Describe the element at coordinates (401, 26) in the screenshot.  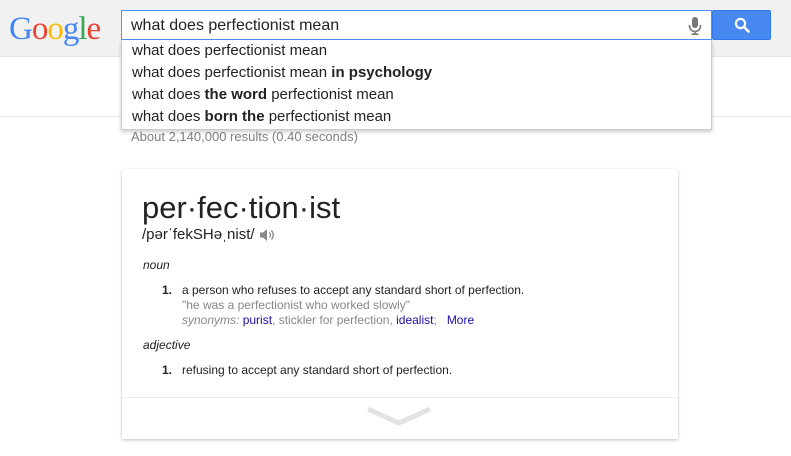
I see `search-input` at that location.